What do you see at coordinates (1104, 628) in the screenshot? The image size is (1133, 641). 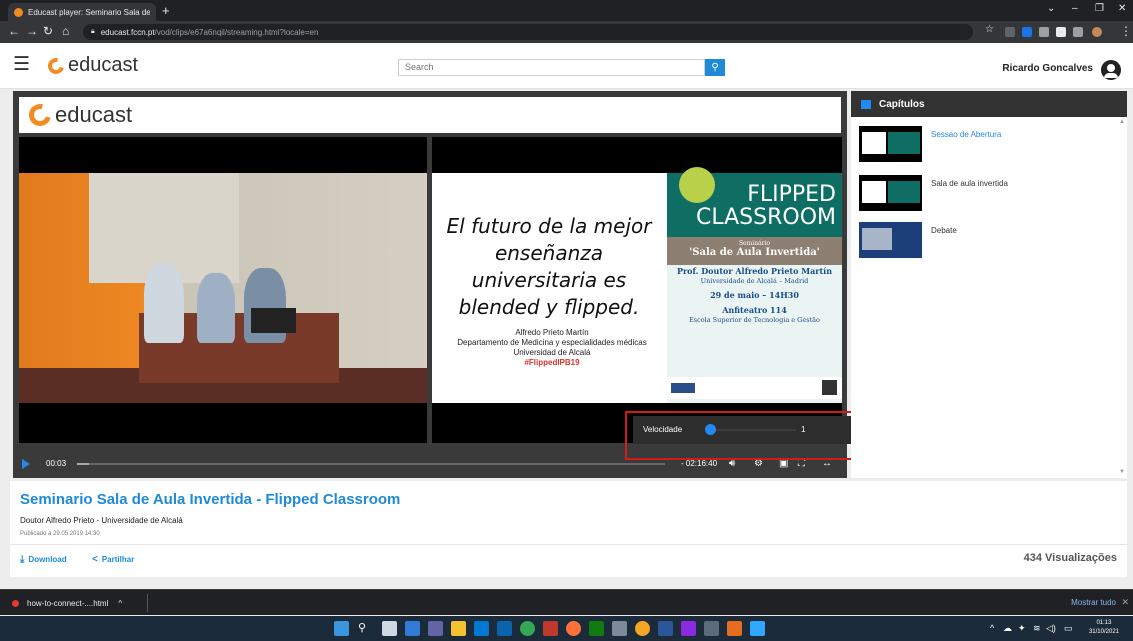 I see `system-clock: 01:13 31/10/2021` at bounding box center [1104, 628].